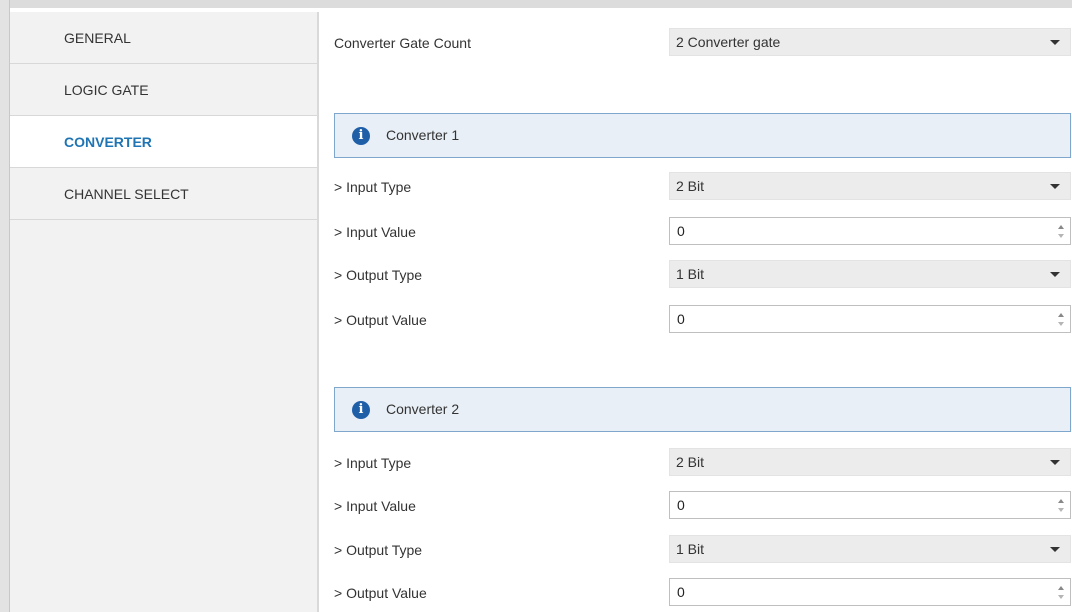 The height and width of the screenshot is (612, 1072). I want to click on converter-1-output-type-row: > Output Type 1 Bit, so click(702, 275).